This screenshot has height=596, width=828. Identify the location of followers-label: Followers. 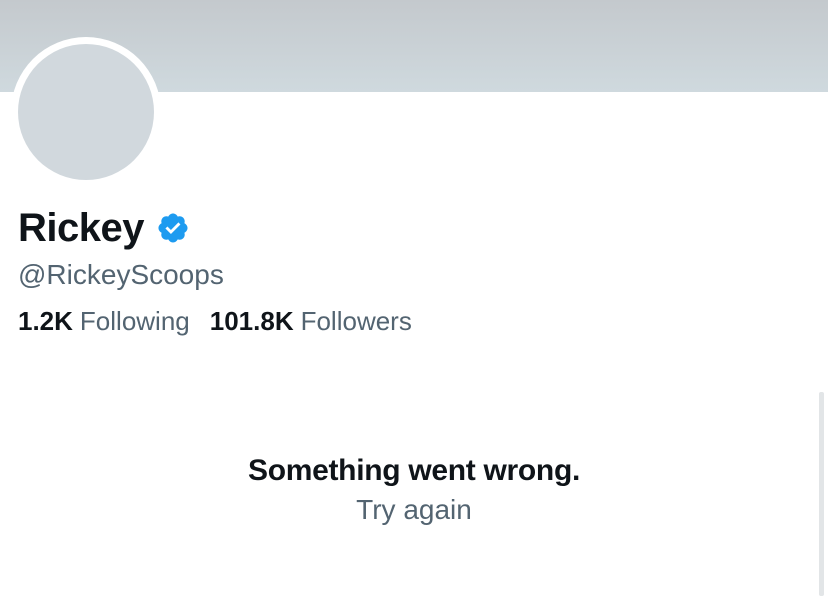
(356, 321).